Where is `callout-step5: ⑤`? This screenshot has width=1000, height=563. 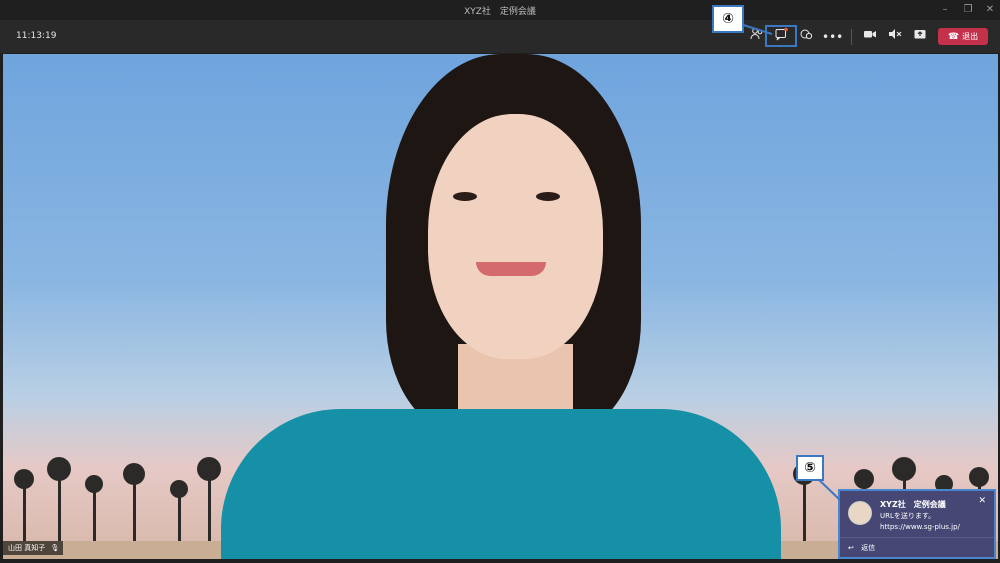 callout-step5: ⑤ is located at coordinates (810, 468).